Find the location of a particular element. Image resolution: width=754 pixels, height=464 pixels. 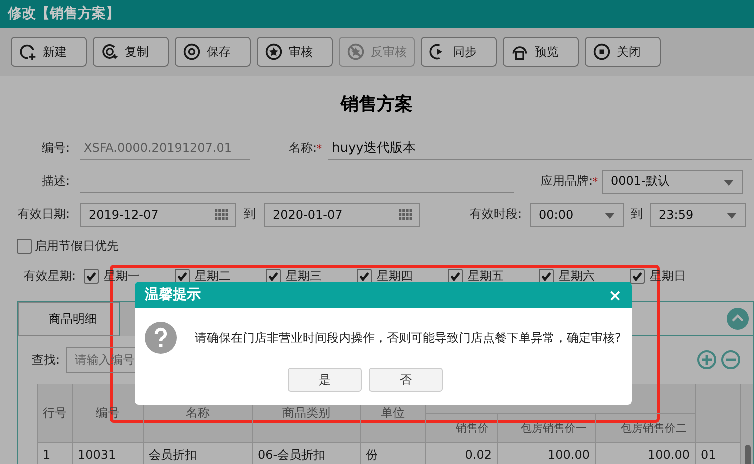

field-label: 应用品牌:* is located at coordinates (569, 181).